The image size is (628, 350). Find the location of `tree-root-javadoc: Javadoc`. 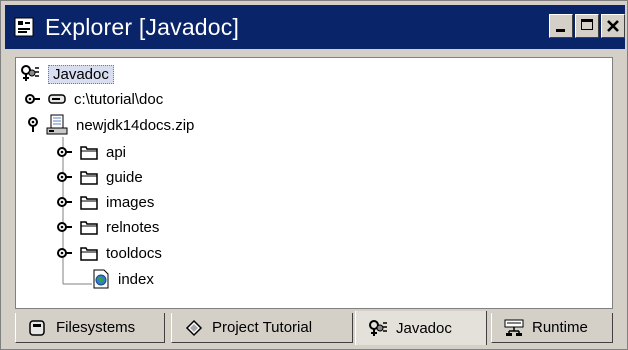

tree-root-javadoc: Javadoc is located at coordinates (67, 74).